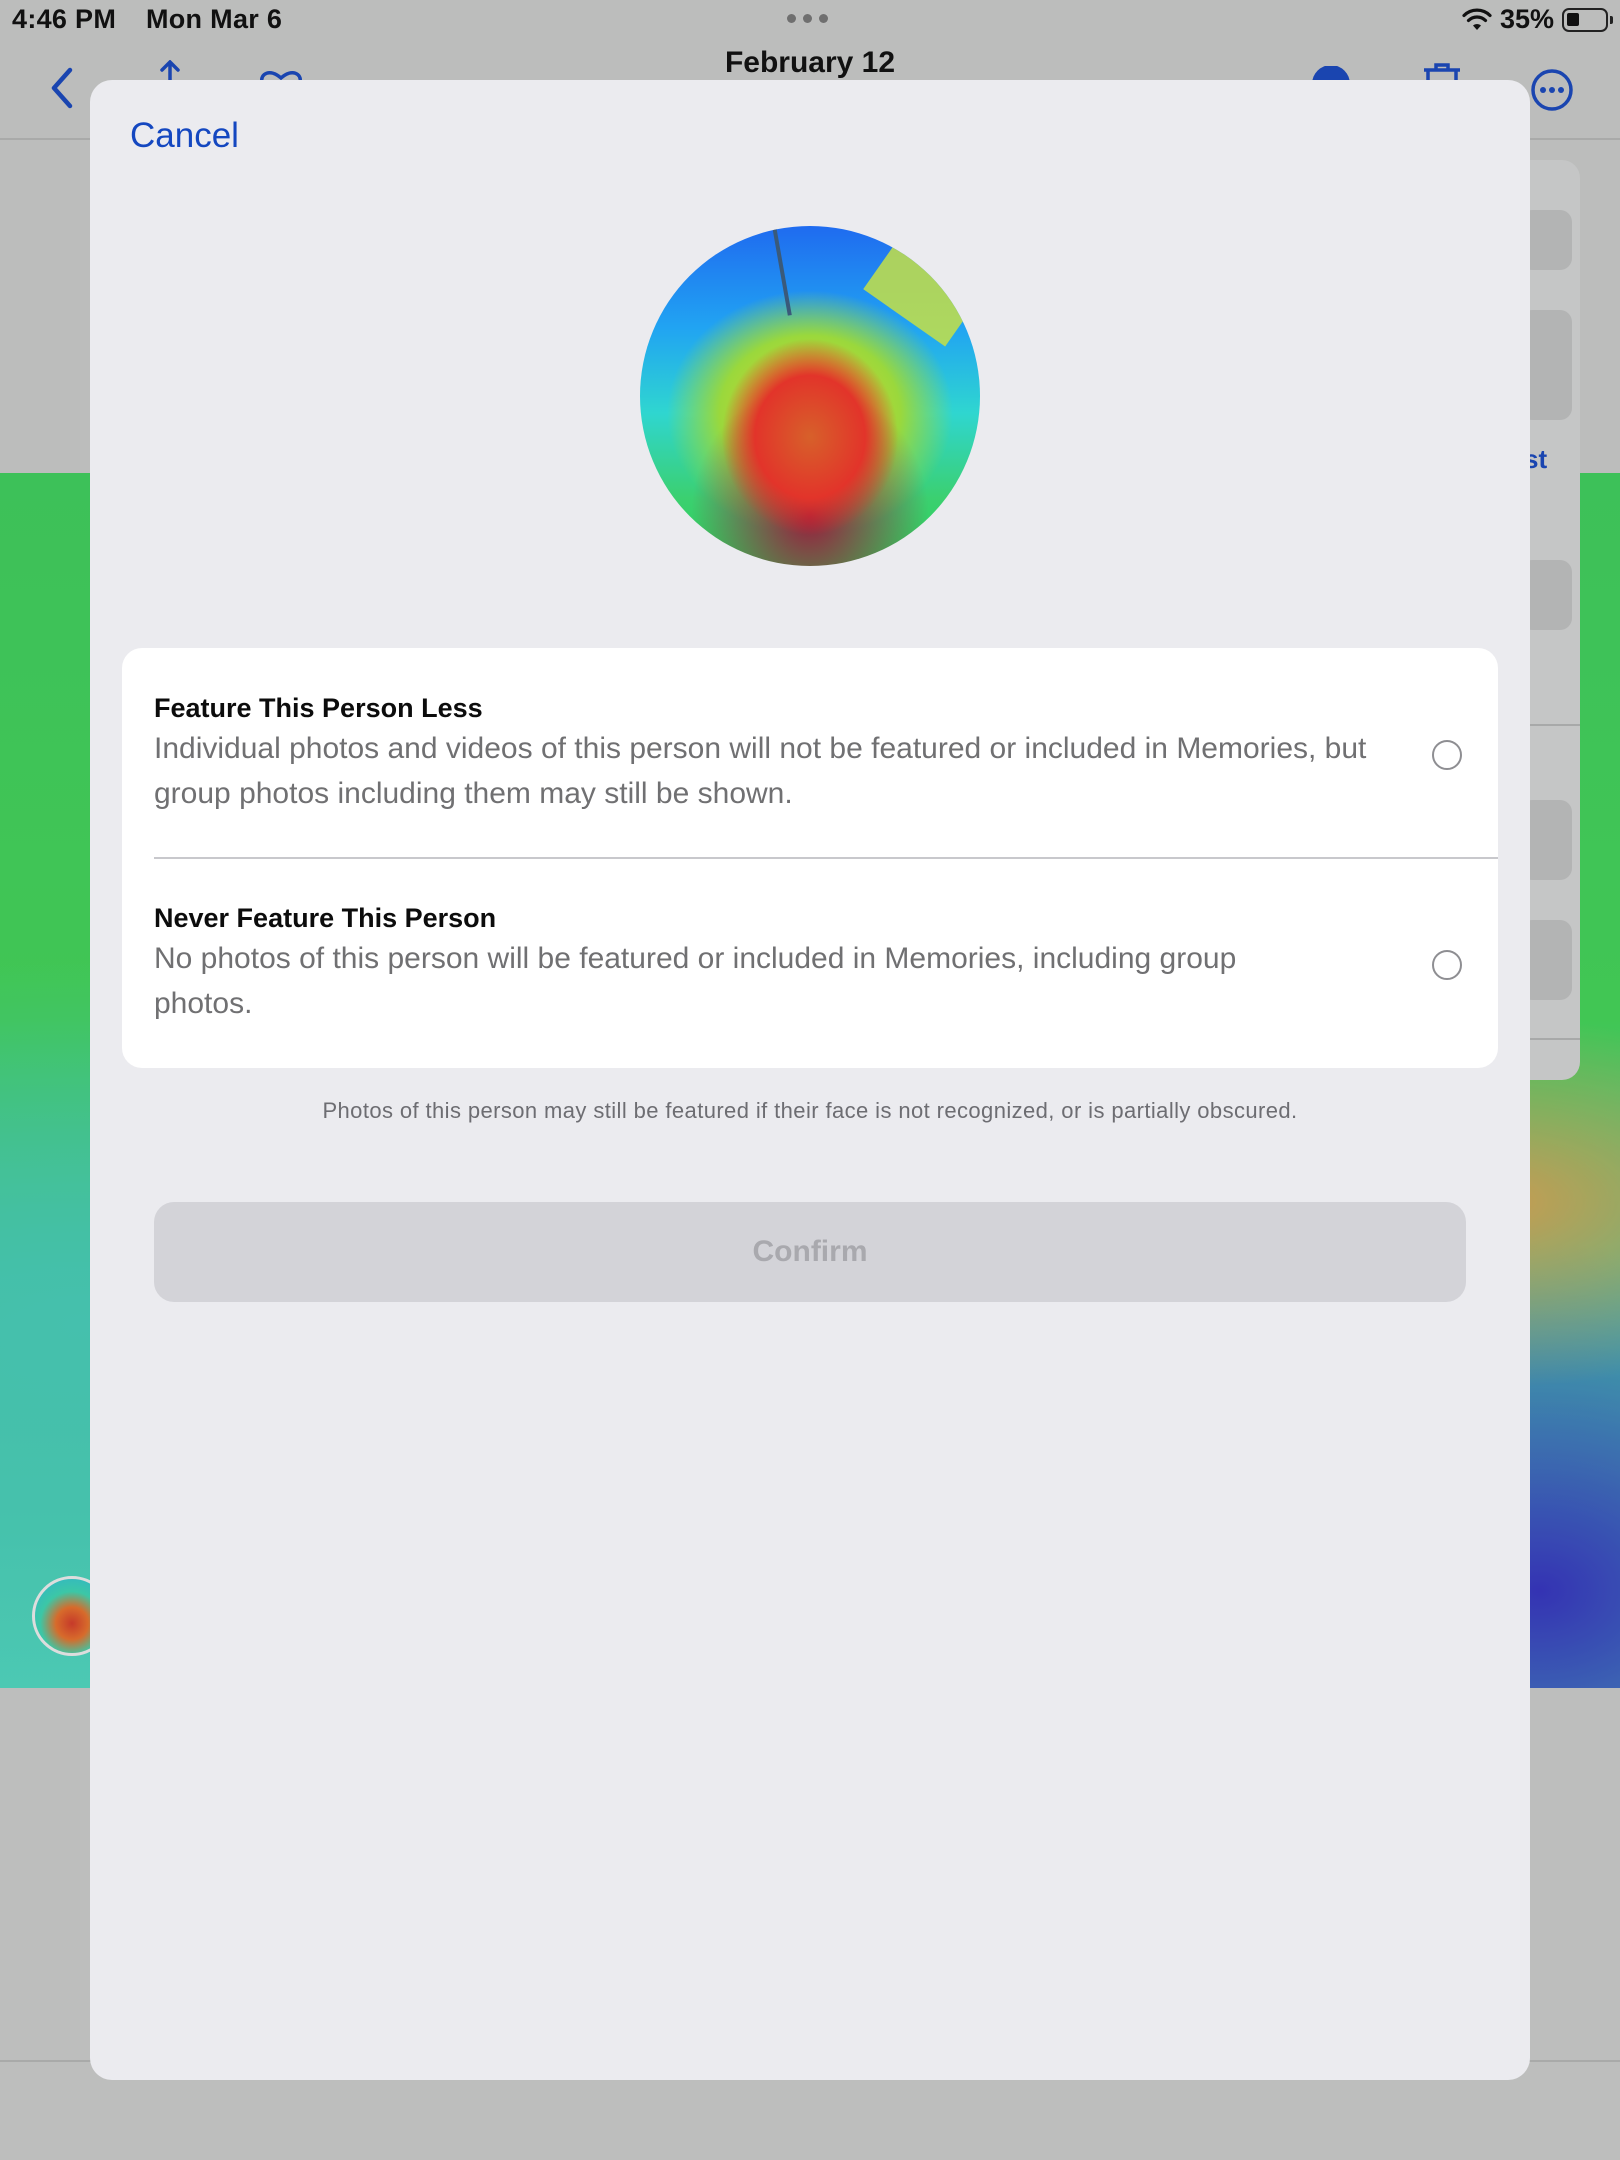 The height and width of the screenshot is (2160, 1620). Describe the element at coordinates (61, 88) in the screenshot. I see `back-chevron-icon` at that location.